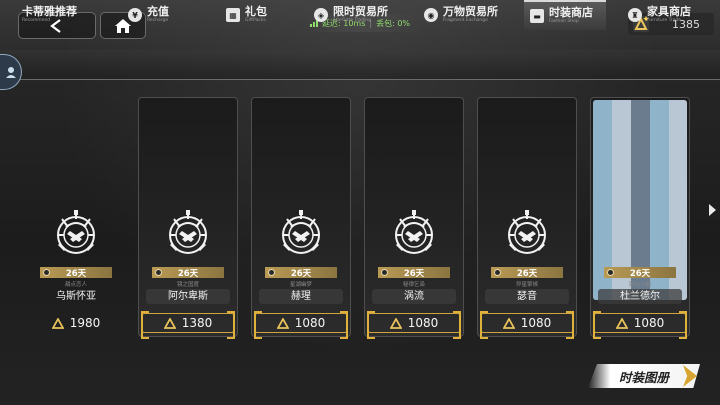  Describe the element at coordinates (188, 296) in the screenshot. I see `character-name: 阿尔卑斯` at that location.